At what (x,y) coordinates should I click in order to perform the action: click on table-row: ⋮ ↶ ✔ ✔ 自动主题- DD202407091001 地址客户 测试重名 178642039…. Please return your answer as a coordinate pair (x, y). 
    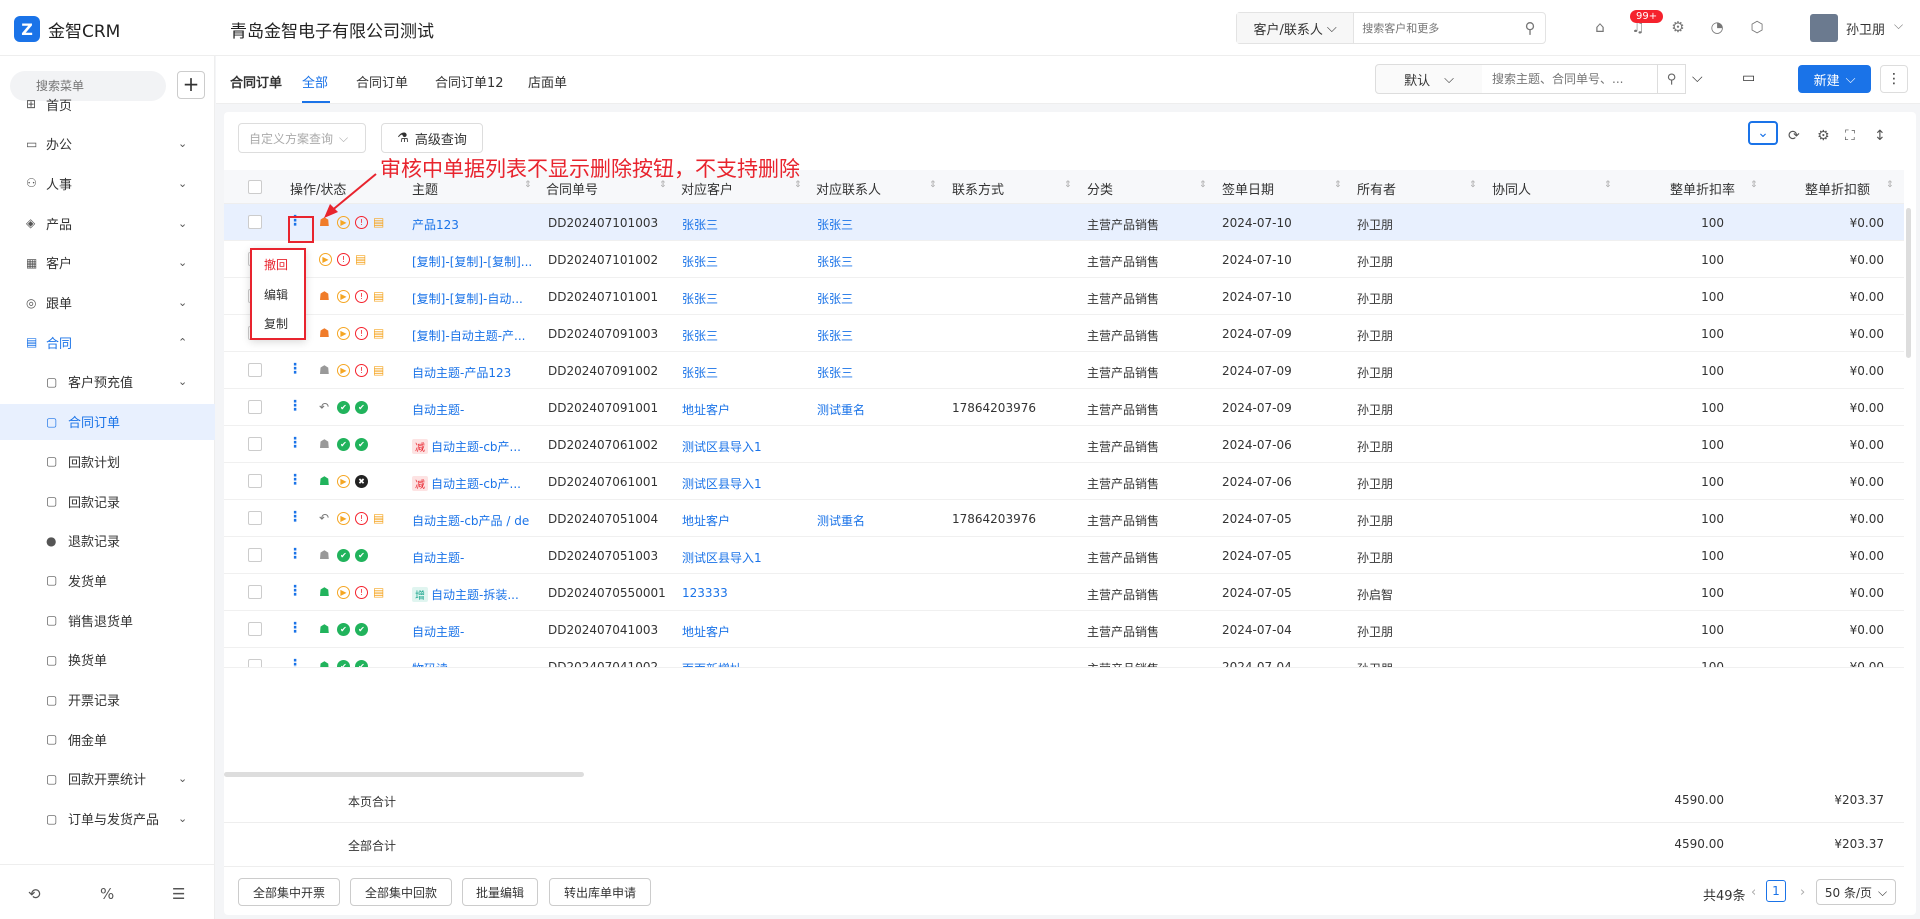
    Looking at the image, I should click on (1064, 407).